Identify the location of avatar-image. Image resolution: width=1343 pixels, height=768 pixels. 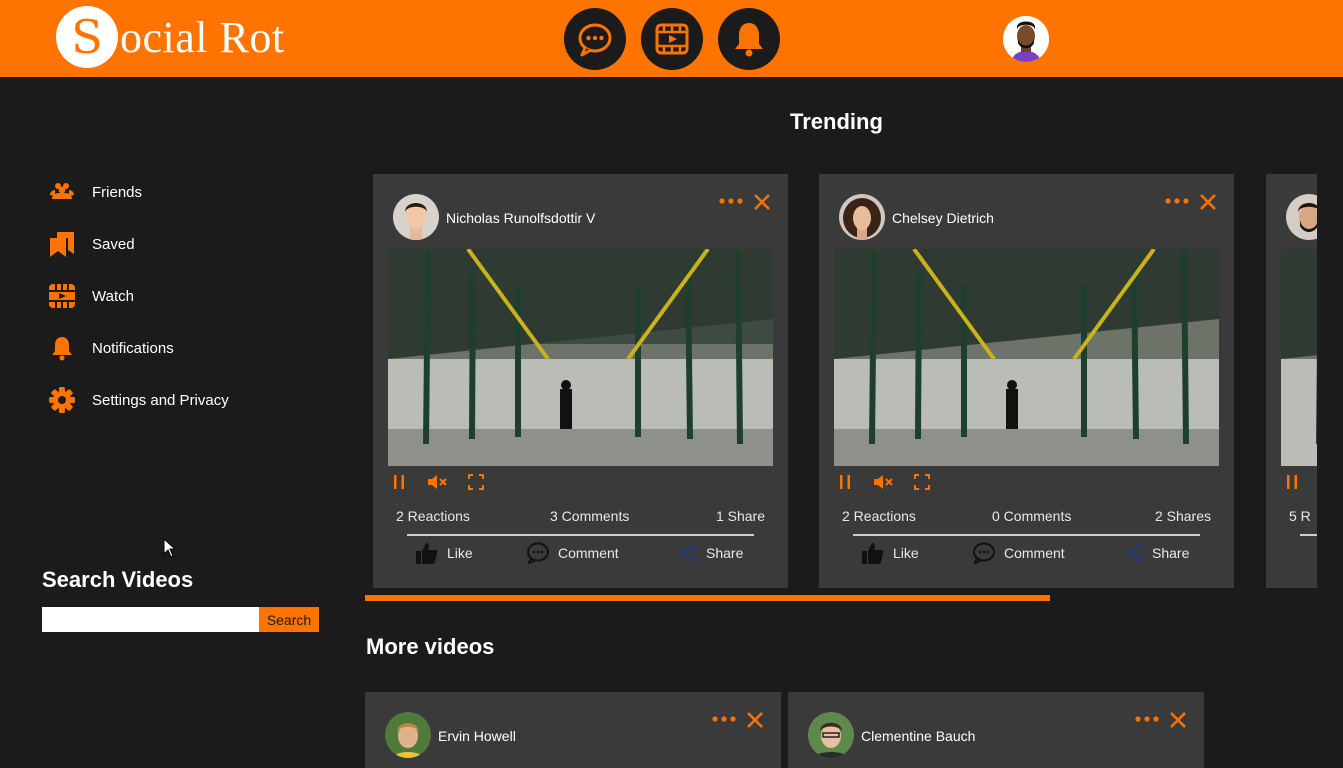
(416, 217).